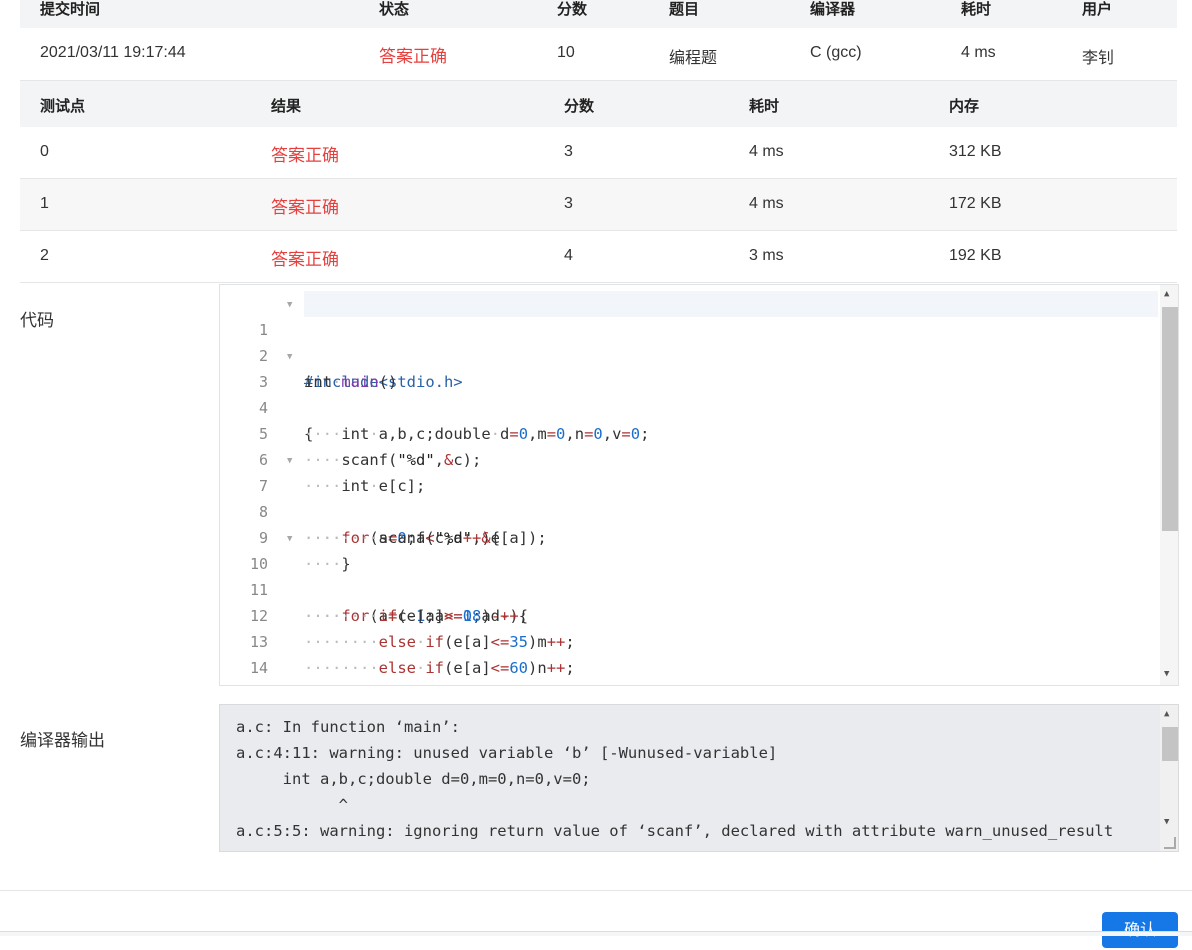 The height and width of the screenshot is (950, 1192). What do you see at coordinates (598, 205) in the screenshot?
I see `table-row: 1 答案正确 3 4 ms 172 KB` at bounding box center [598, 205].